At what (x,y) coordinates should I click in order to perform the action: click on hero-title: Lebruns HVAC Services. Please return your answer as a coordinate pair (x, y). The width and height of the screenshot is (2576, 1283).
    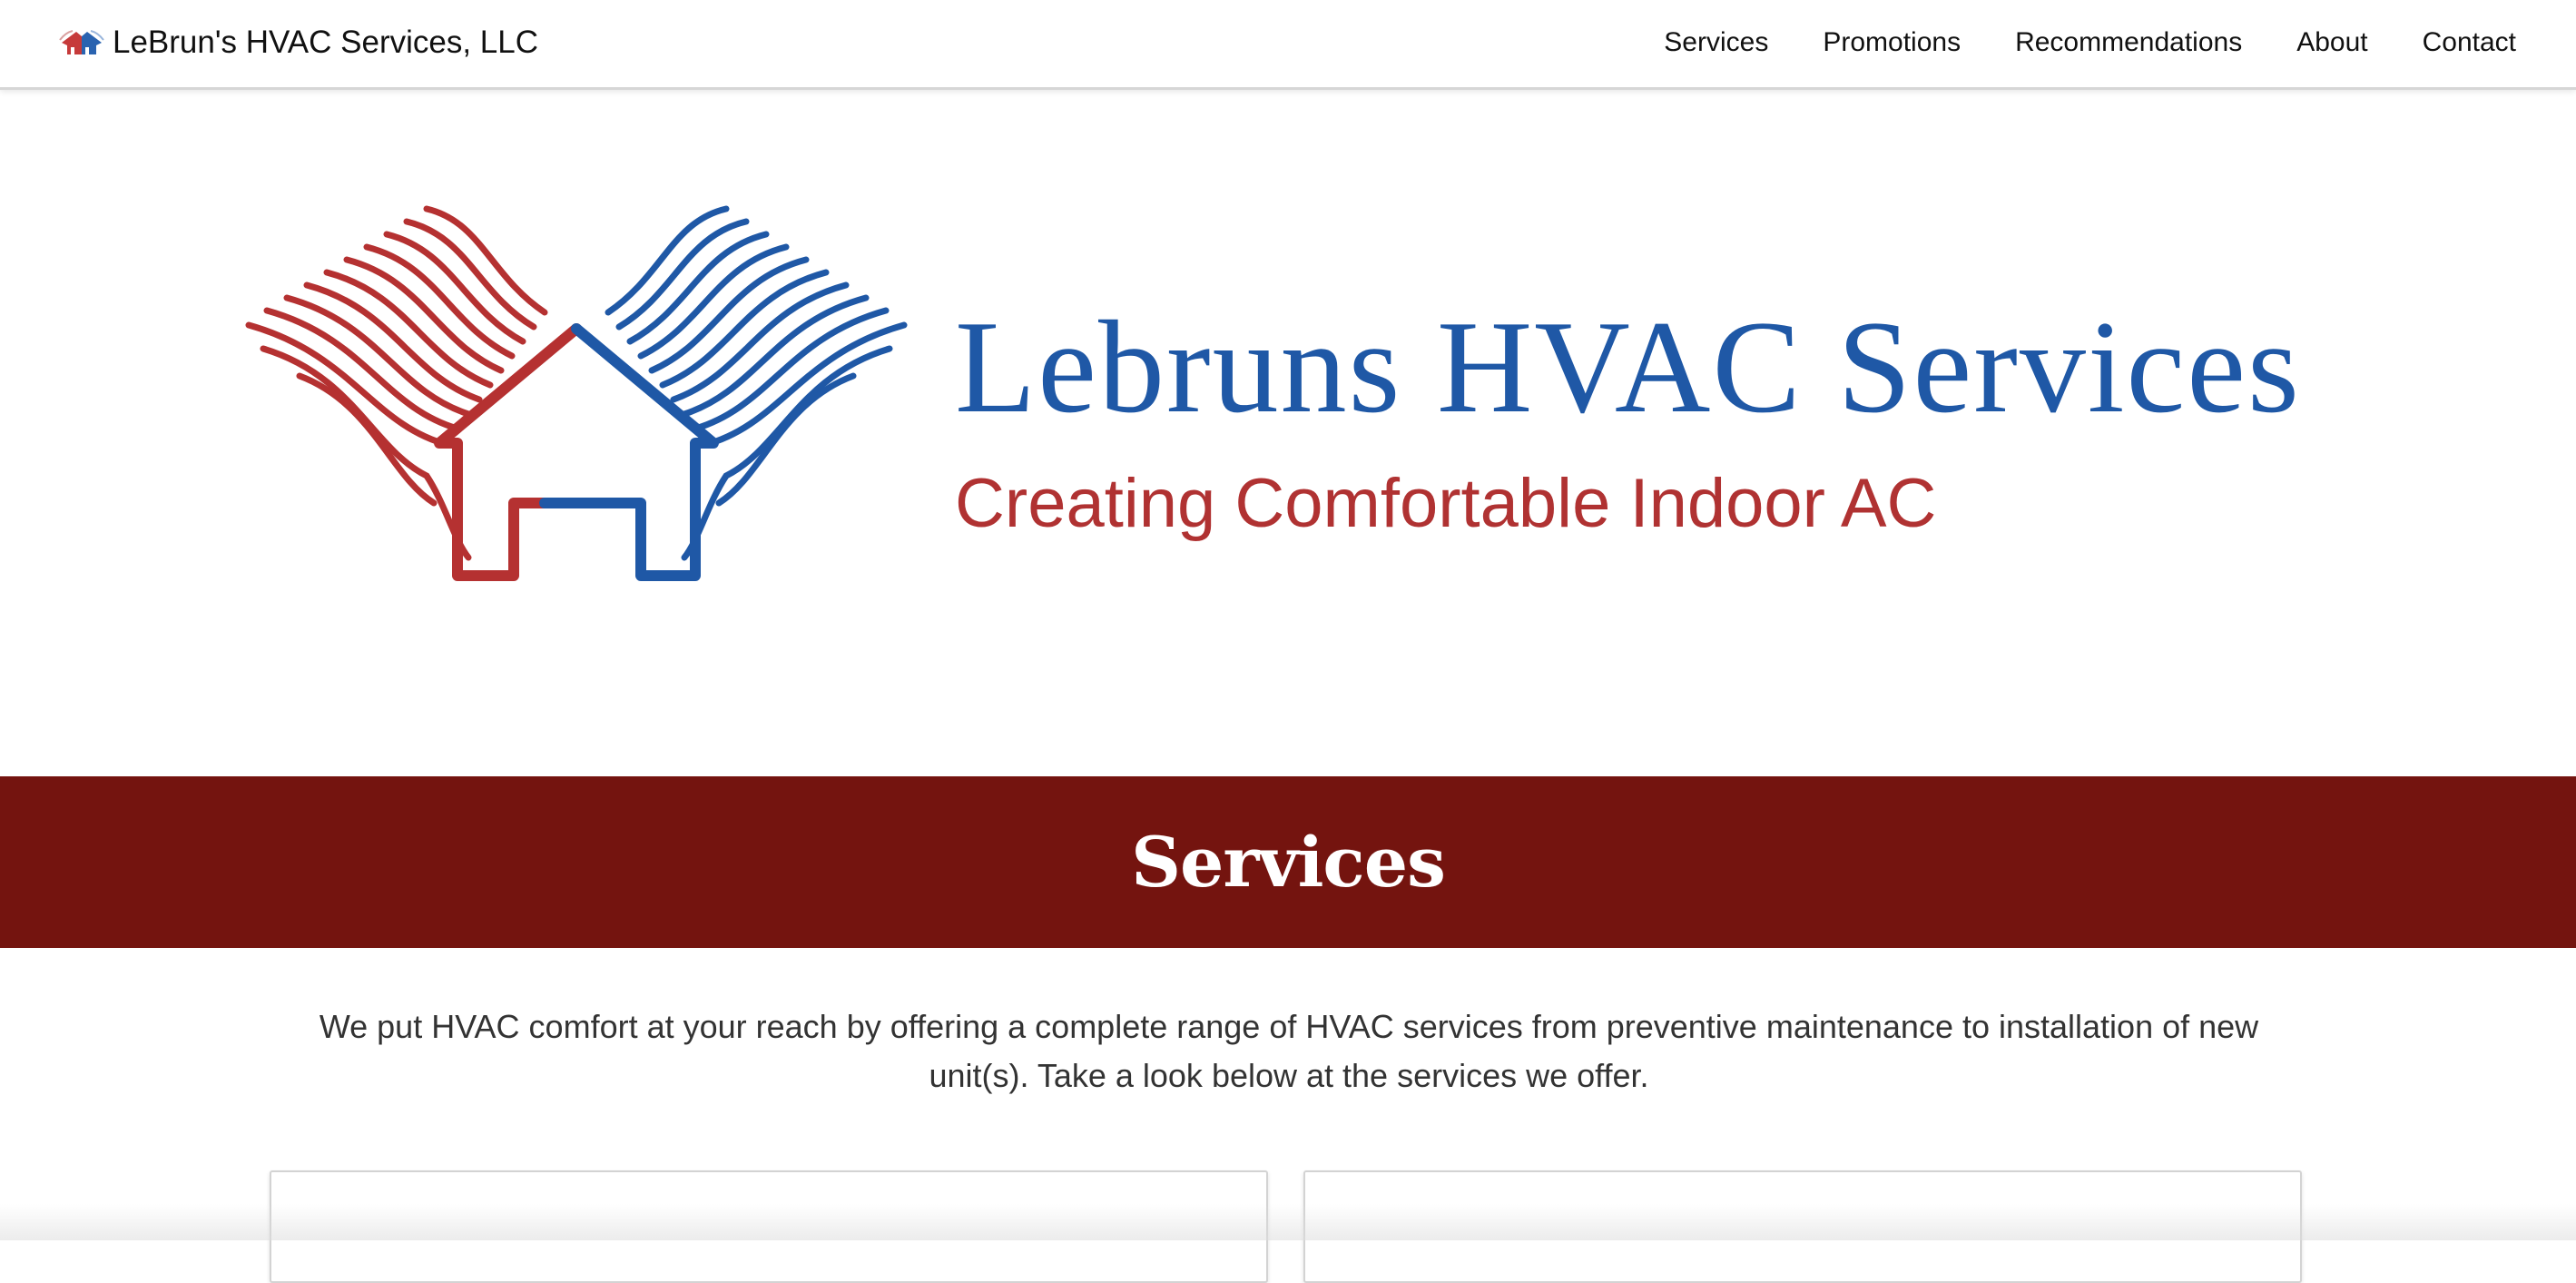
    Looking at the image, I should click on (1628, 366).